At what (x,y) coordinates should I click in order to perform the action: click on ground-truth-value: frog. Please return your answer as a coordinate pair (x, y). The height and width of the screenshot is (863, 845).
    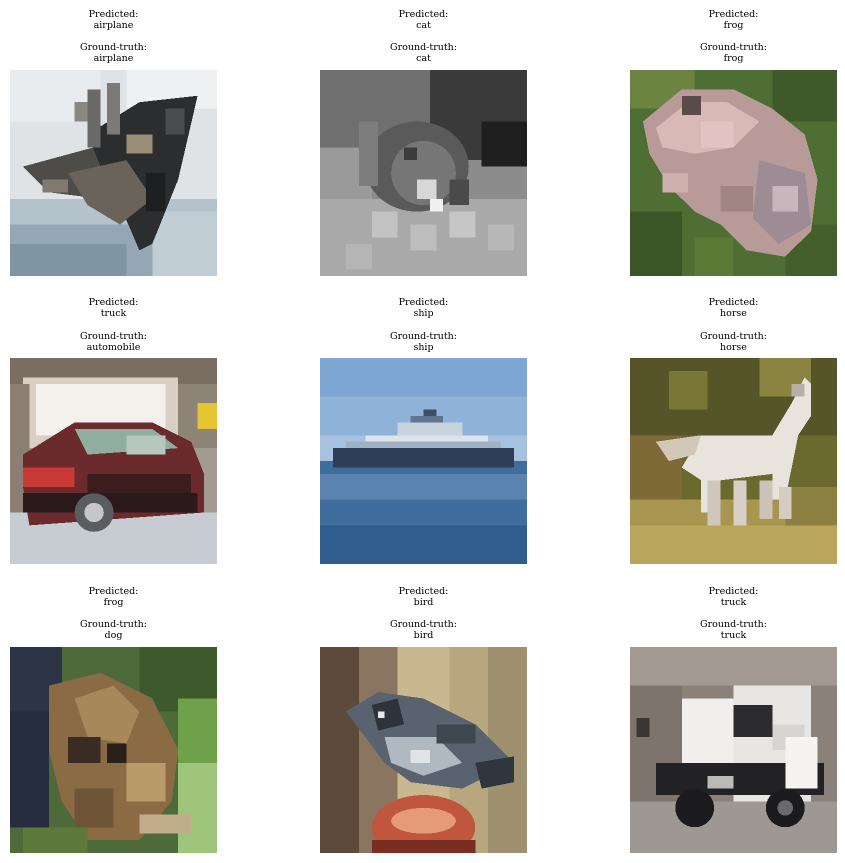
    Looking at the image, I should click on (733, 58).